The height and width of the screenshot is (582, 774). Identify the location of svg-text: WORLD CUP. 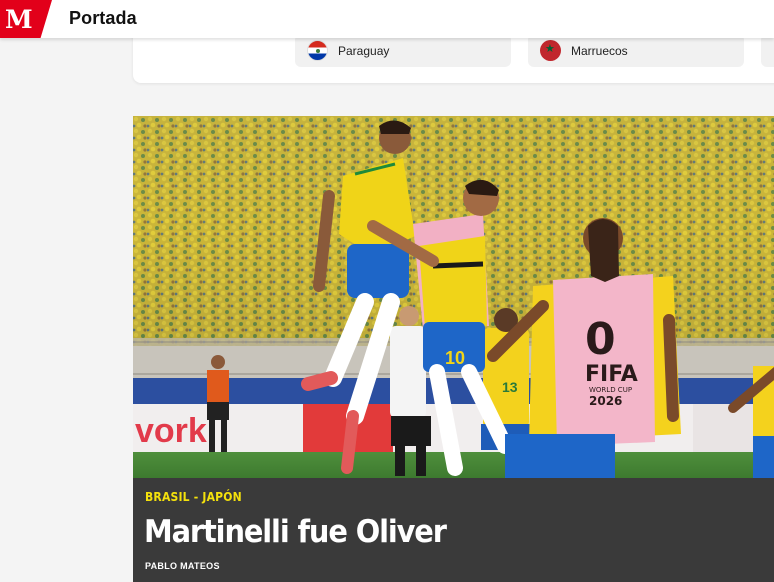
(610, 390).